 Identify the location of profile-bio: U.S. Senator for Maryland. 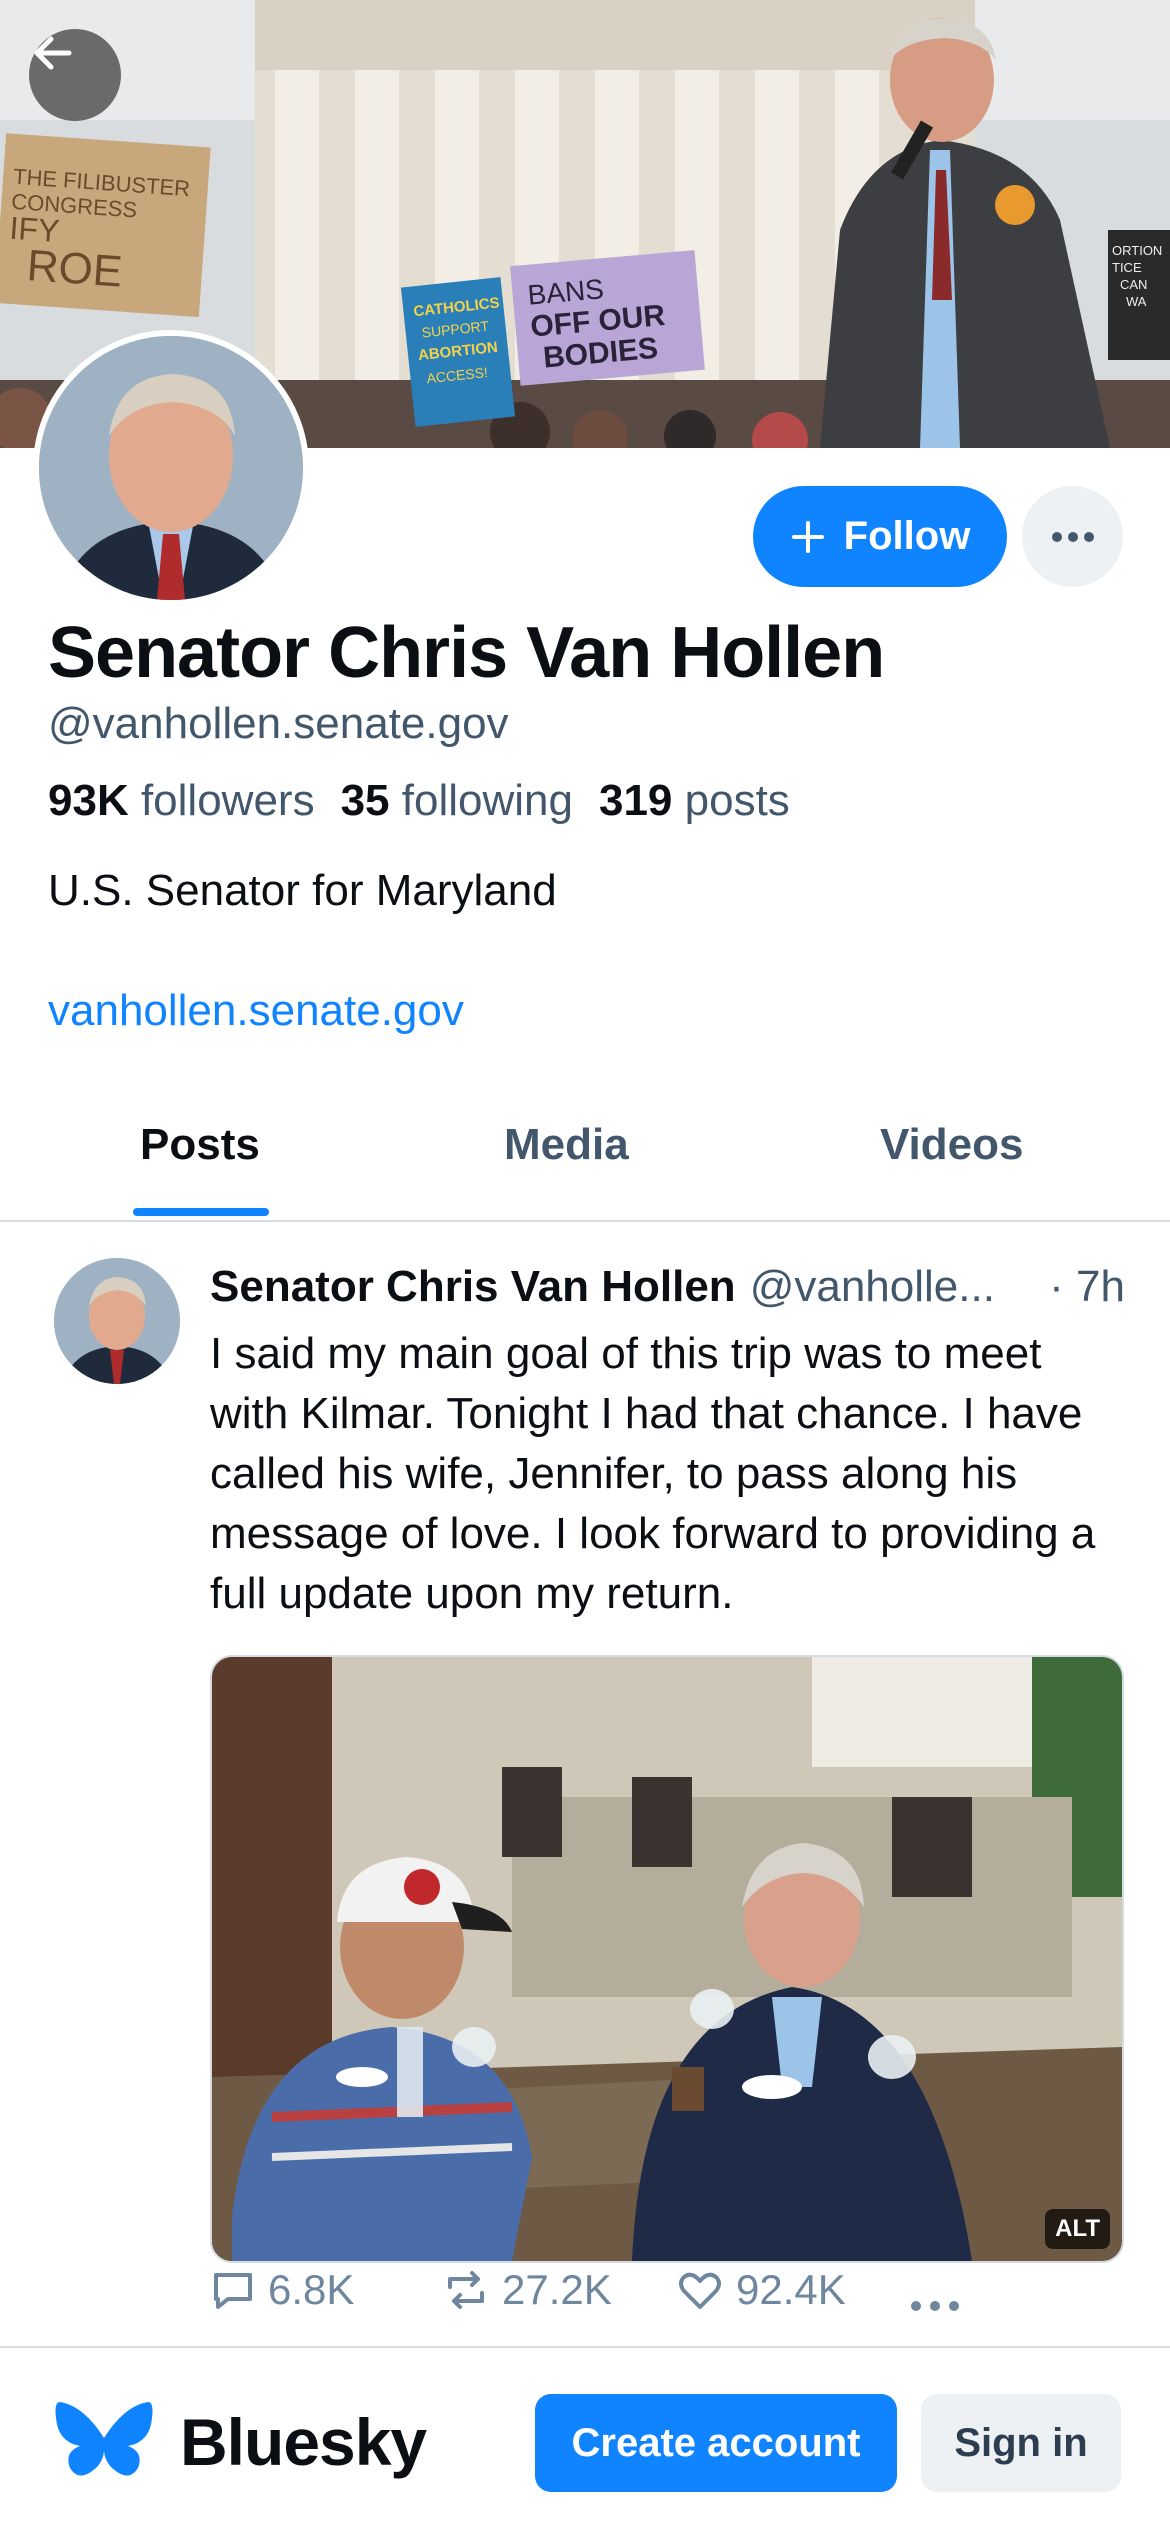
(302, 890).